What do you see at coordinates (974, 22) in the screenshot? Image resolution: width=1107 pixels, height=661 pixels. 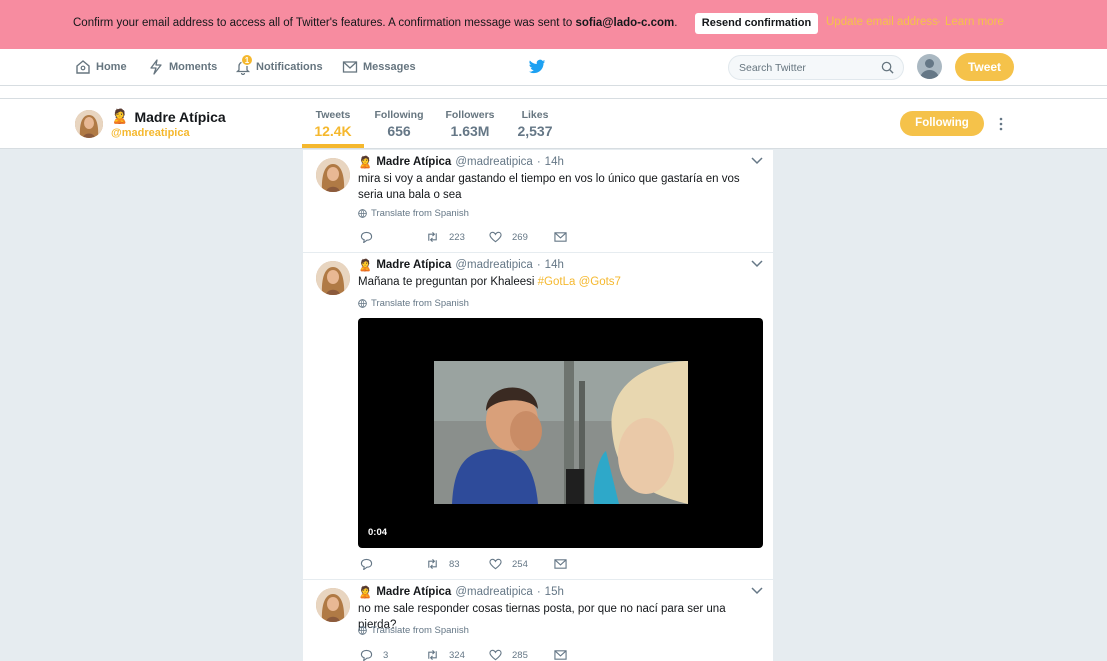 I see `learn-more-link: Learn more` at bounding box center [974, 22].